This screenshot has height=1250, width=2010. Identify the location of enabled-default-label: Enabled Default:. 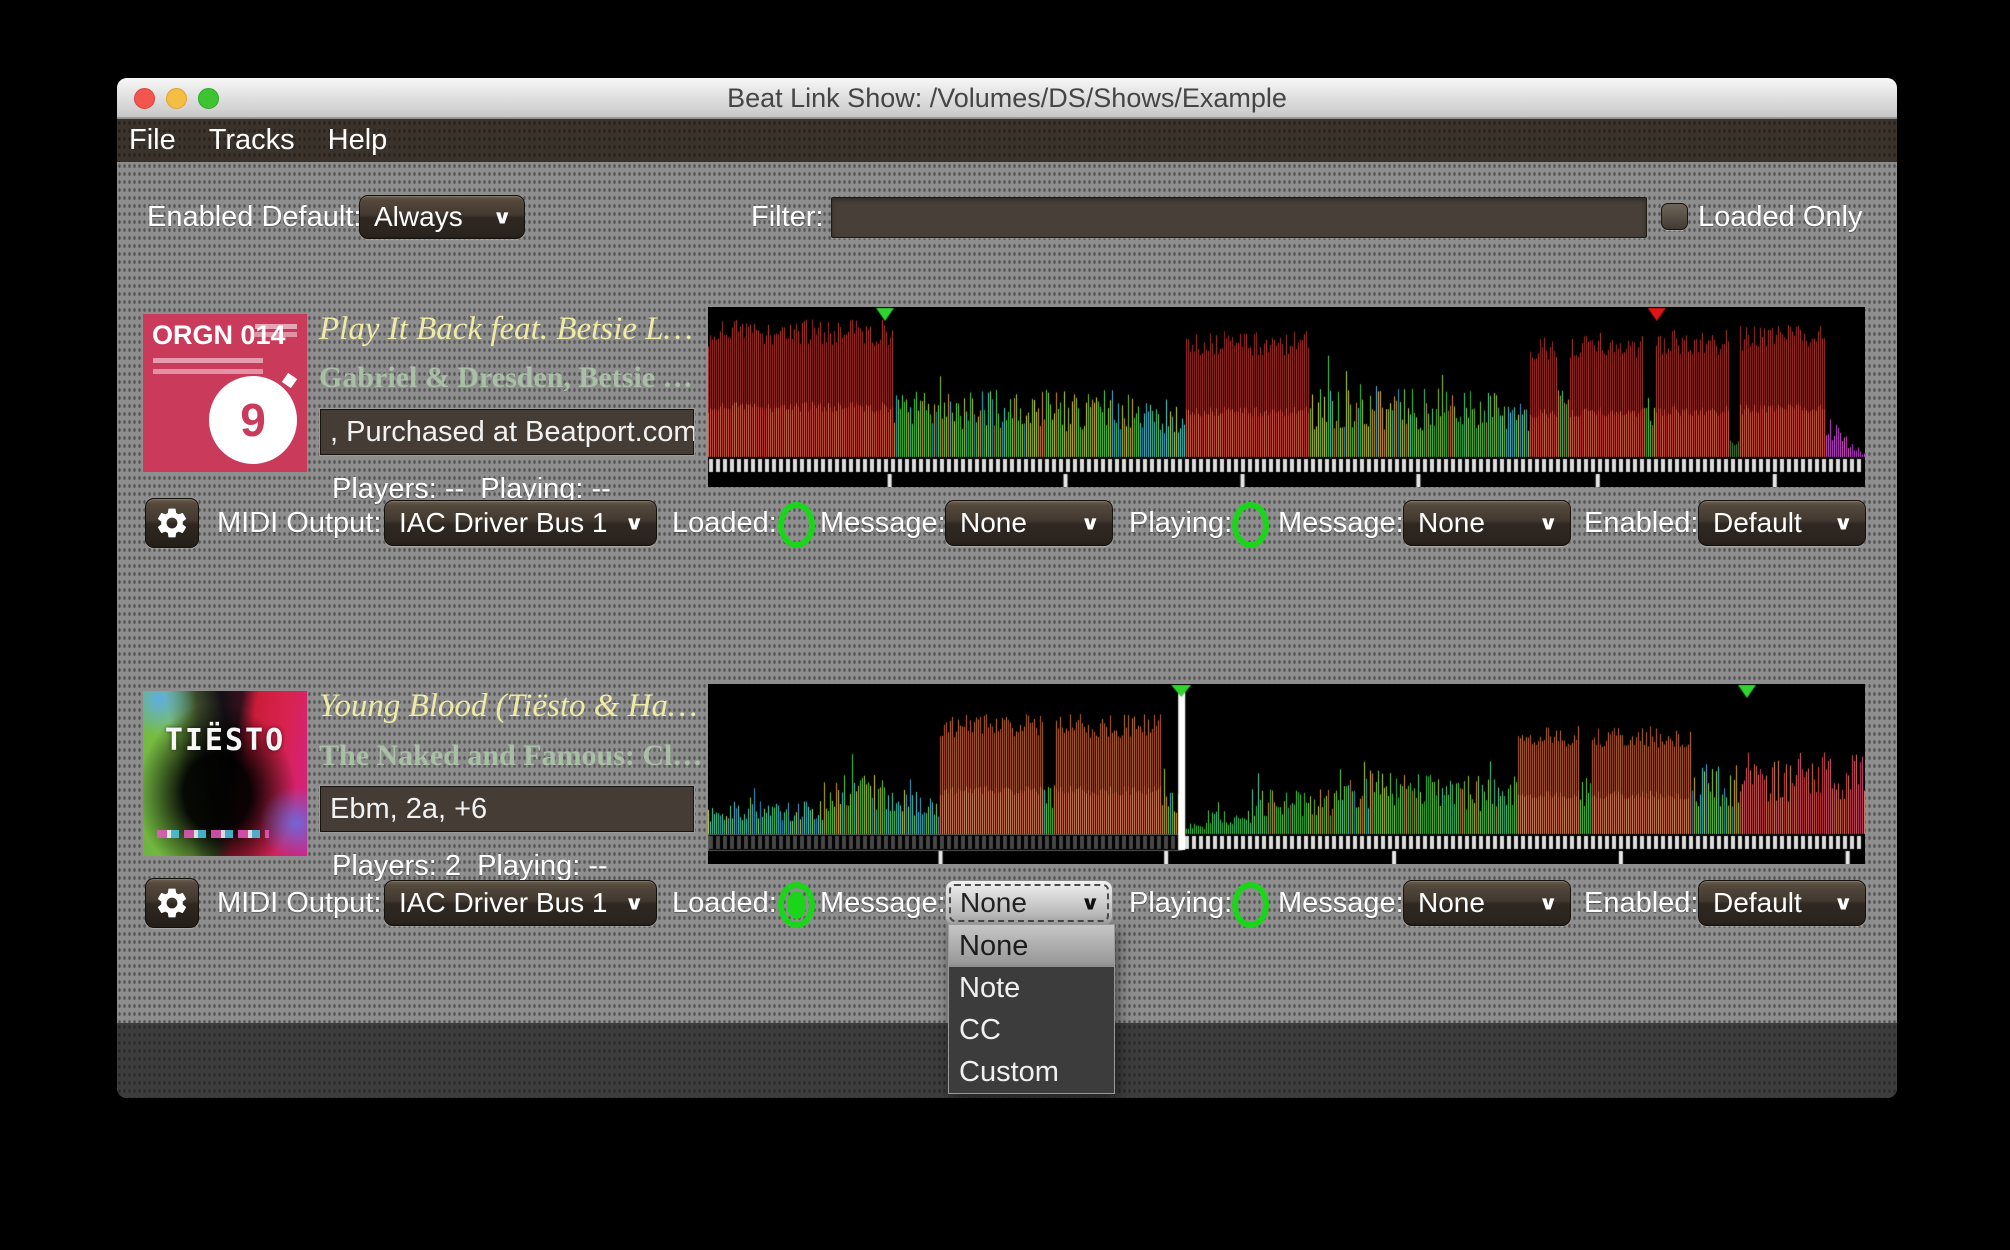
(254, 217).